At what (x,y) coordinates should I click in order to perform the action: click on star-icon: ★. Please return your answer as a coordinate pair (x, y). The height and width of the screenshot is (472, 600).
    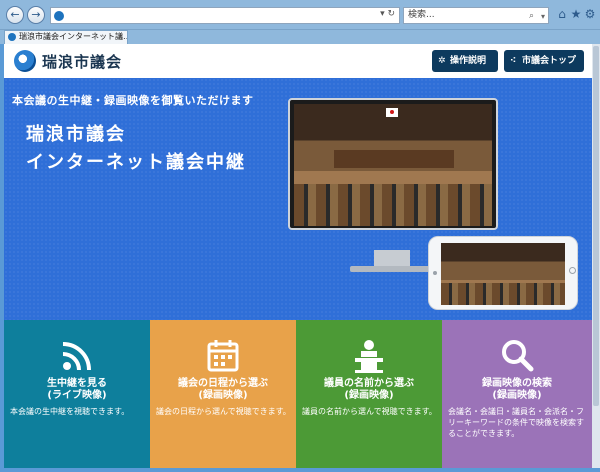
    Looking at the image, I should click on (576, 14).